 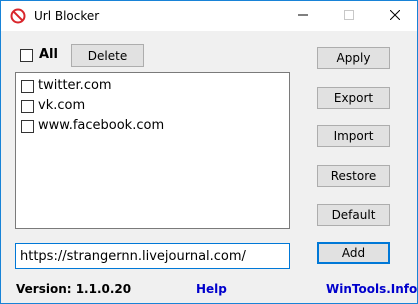 What do you see at coordinates (371, 289) in the screenshot?
I see `wintools-link: WinTools.Info` at bounding box center [371, 289].